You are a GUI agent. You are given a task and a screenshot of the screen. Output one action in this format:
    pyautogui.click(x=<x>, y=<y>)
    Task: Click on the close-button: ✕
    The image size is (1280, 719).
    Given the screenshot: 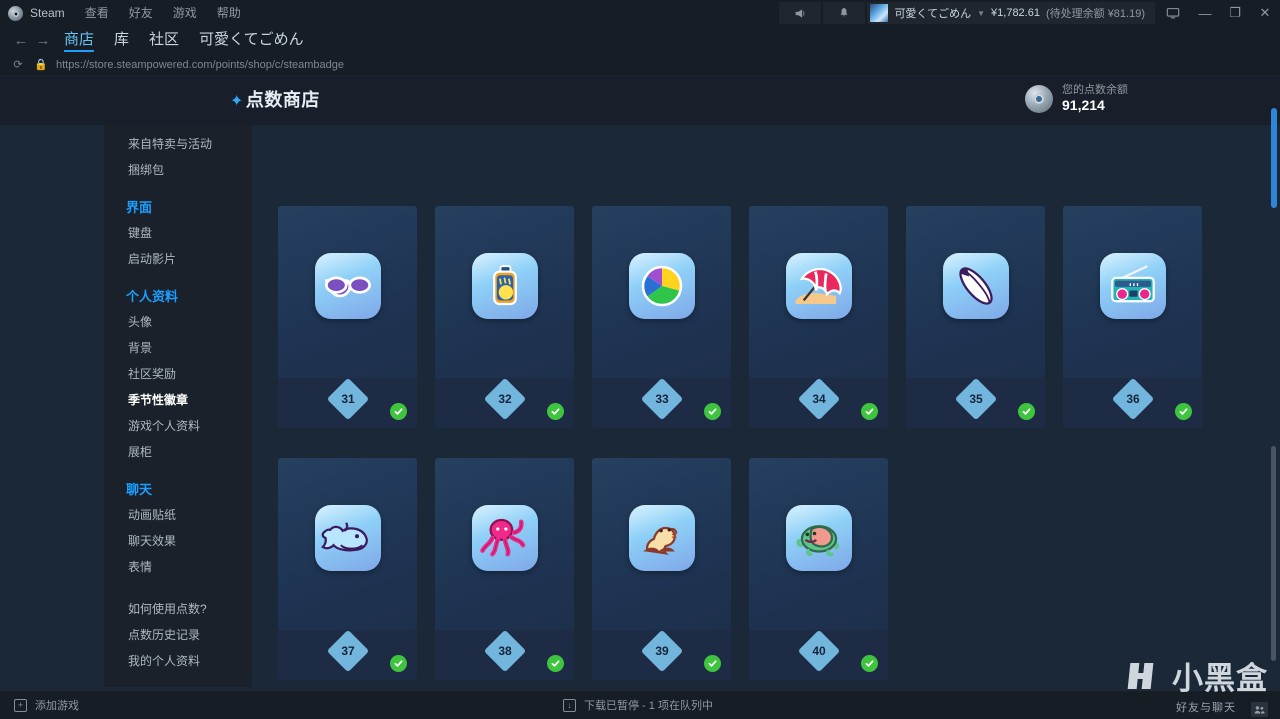 What is the action you would take?
    pyautogui.click(x=1265, y=13)
    